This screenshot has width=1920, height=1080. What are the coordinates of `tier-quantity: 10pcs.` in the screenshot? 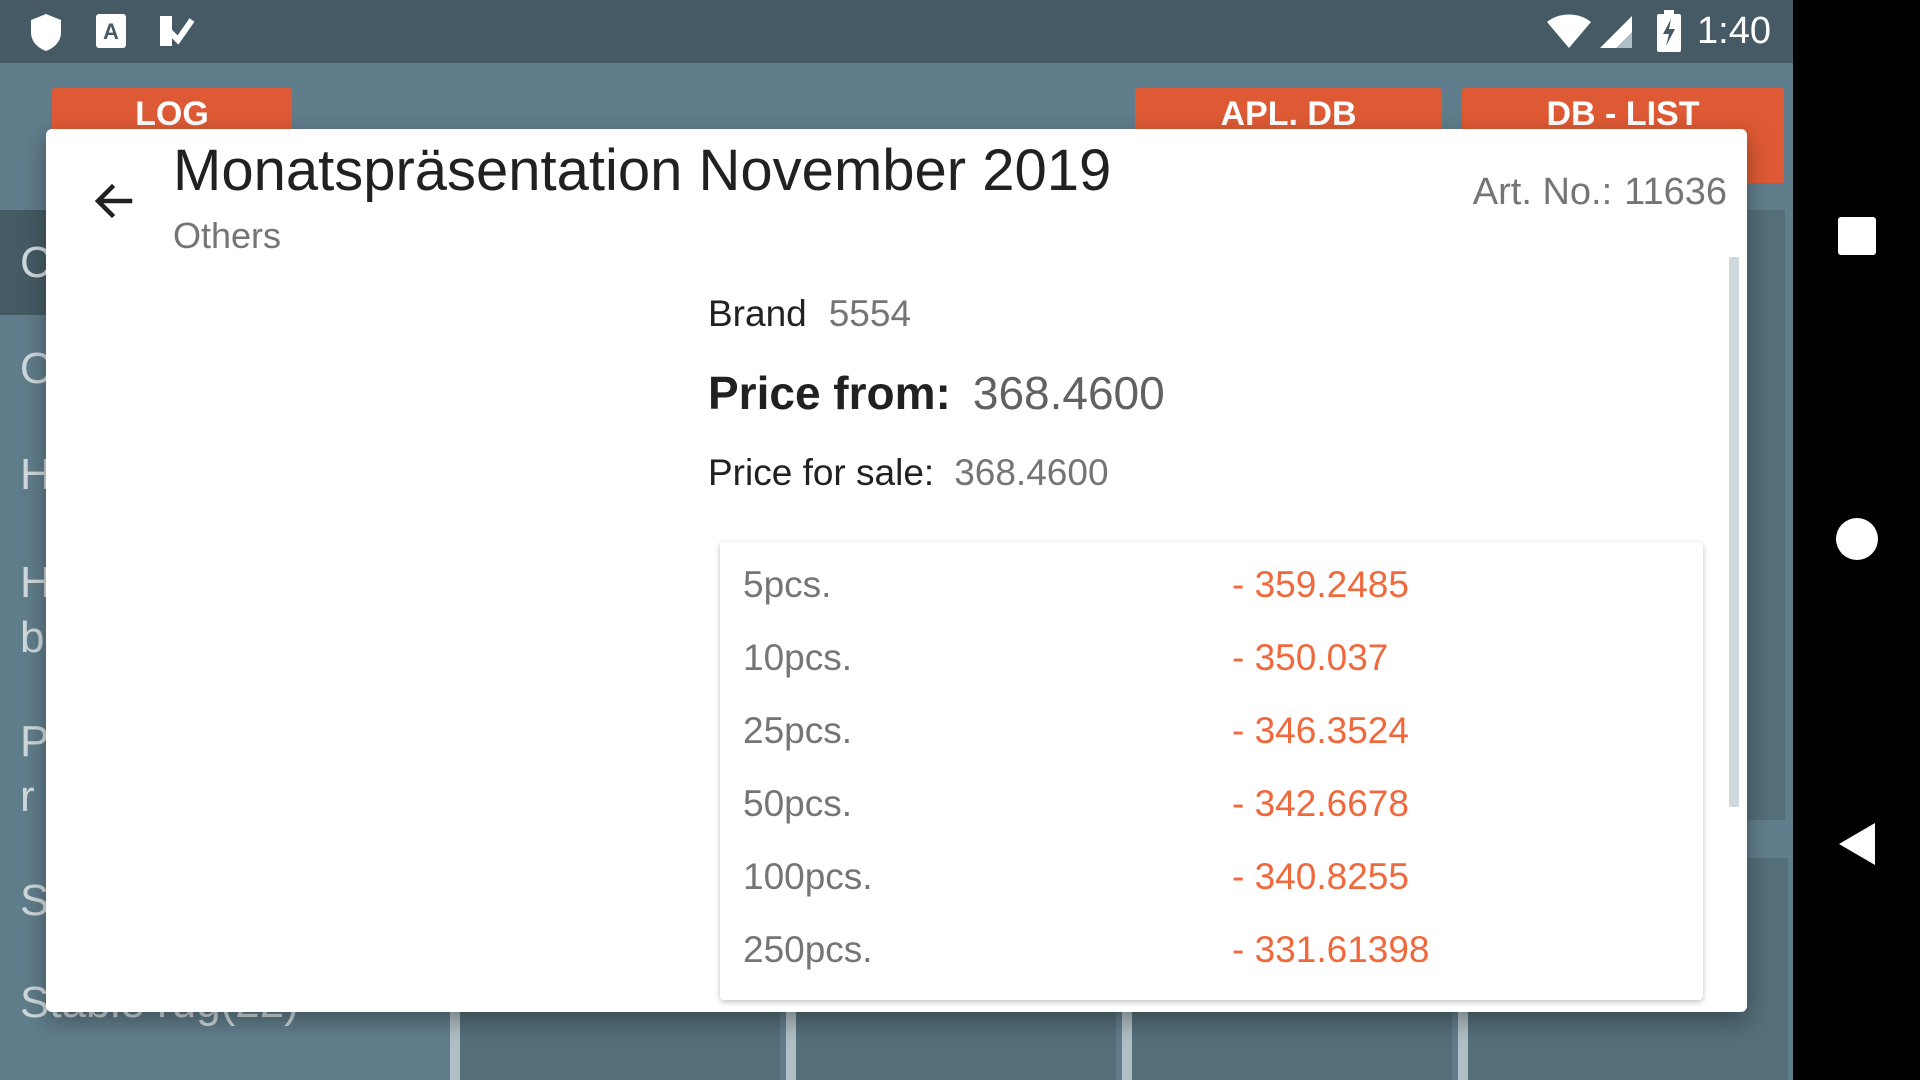 It's located at (798, 657).